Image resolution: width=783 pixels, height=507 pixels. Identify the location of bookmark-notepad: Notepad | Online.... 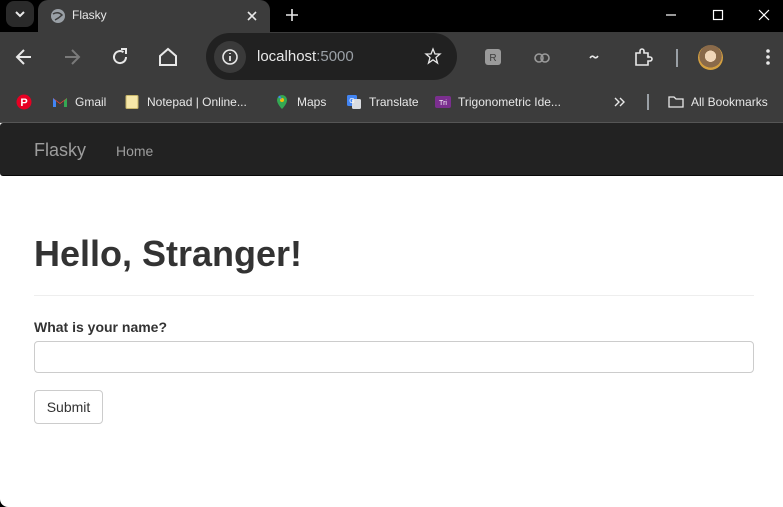
(185, 102).